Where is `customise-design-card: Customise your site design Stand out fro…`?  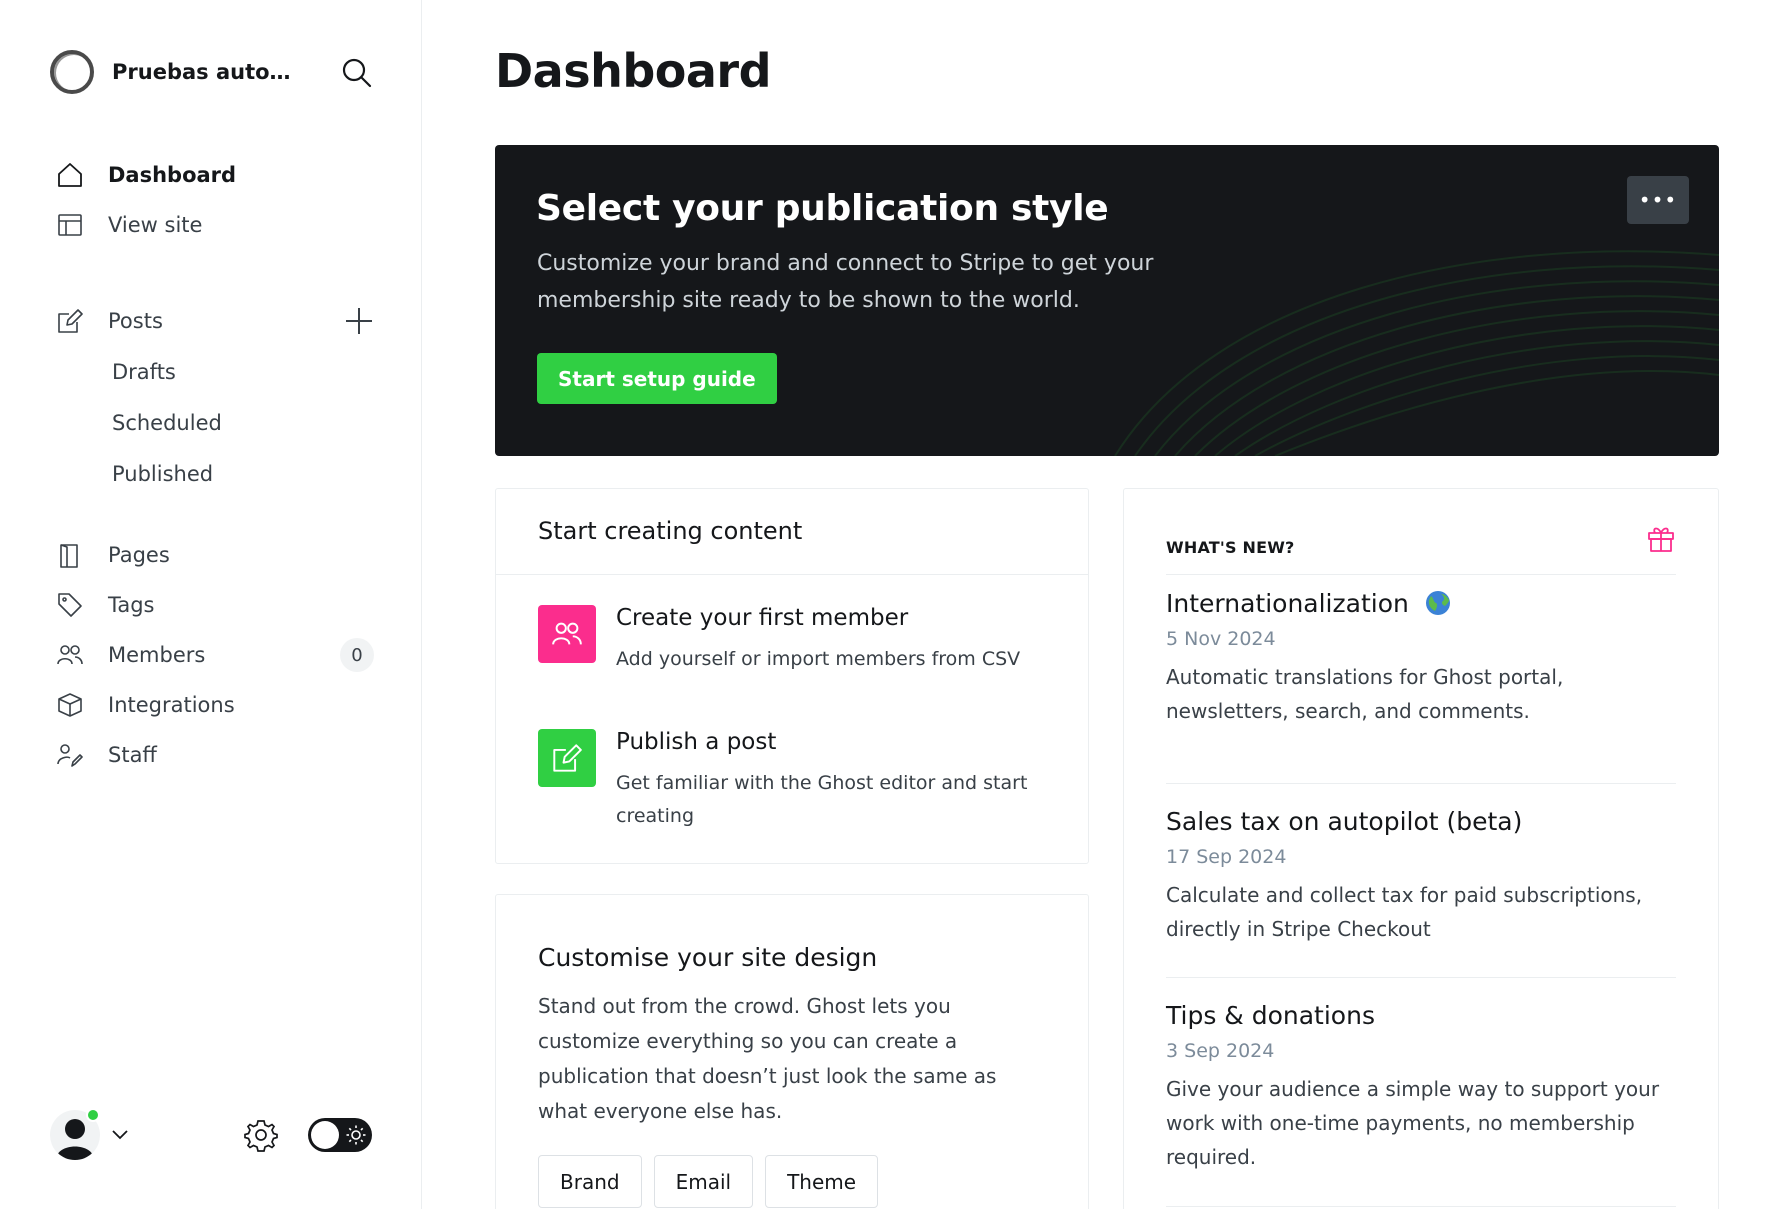
customise-design-card: Customise your site design Stand out fro… is located at coordinates (792, 1051).